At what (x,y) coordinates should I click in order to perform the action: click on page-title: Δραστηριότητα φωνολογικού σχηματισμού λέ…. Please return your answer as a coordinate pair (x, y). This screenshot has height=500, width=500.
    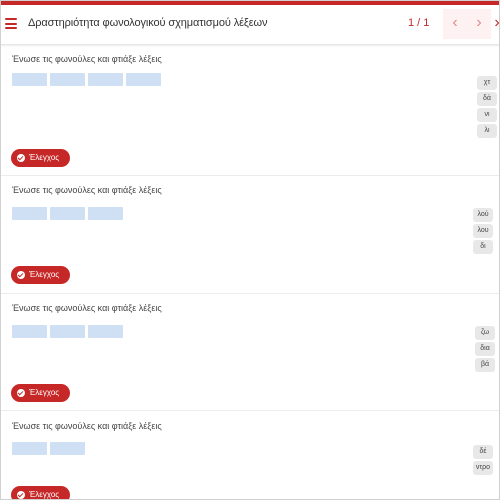
    Looking at the image, I should click on (148, 23).